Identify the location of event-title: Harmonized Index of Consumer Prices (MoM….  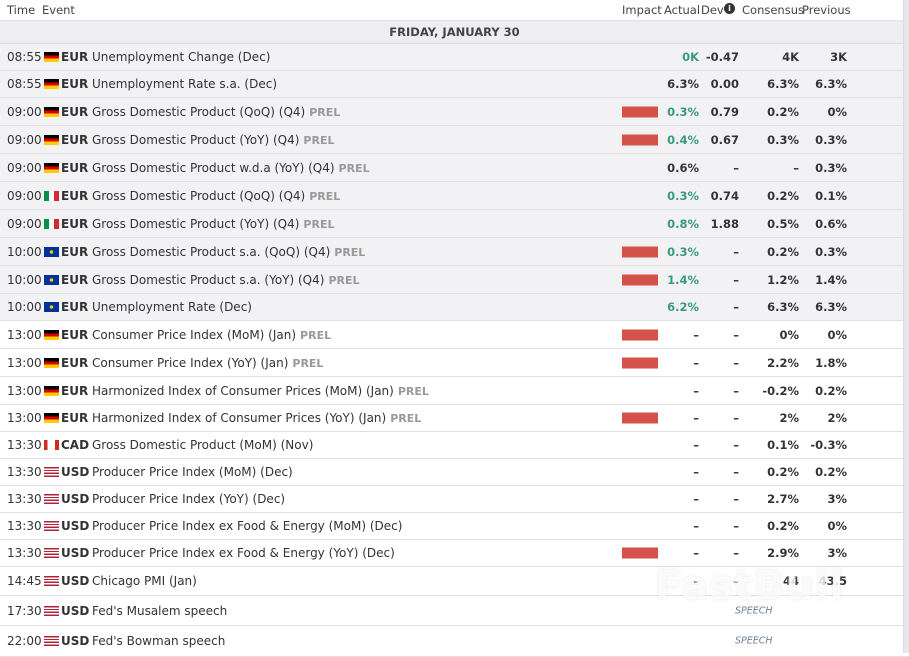
(243, 390).